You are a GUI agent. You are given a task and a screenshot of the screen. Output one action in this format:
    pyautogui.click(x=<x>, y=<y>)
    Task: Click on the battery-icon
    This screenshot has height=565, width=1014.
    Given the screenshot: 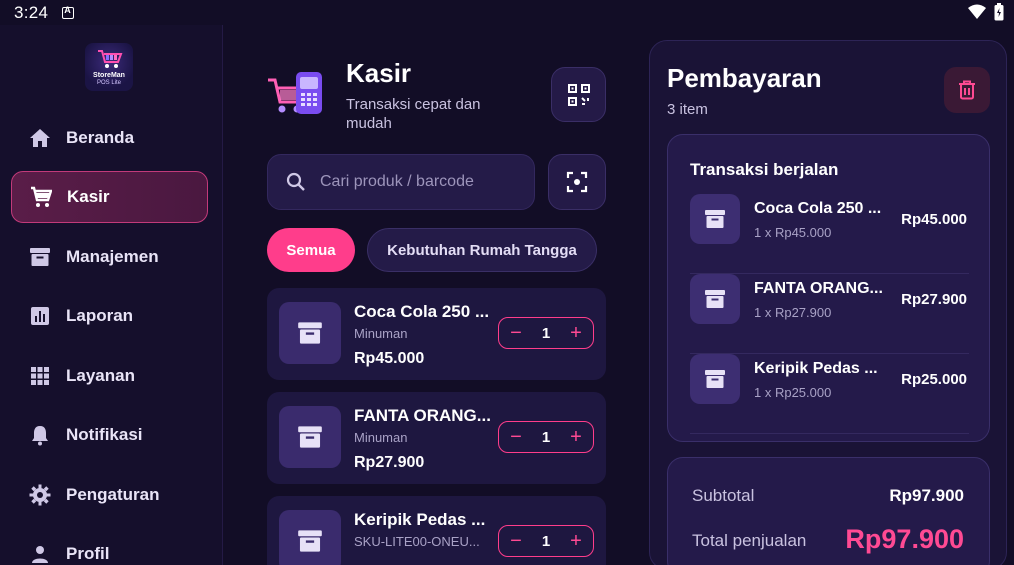 What is the action you would take?
    pyautogui.click(x=999, y=12)
    